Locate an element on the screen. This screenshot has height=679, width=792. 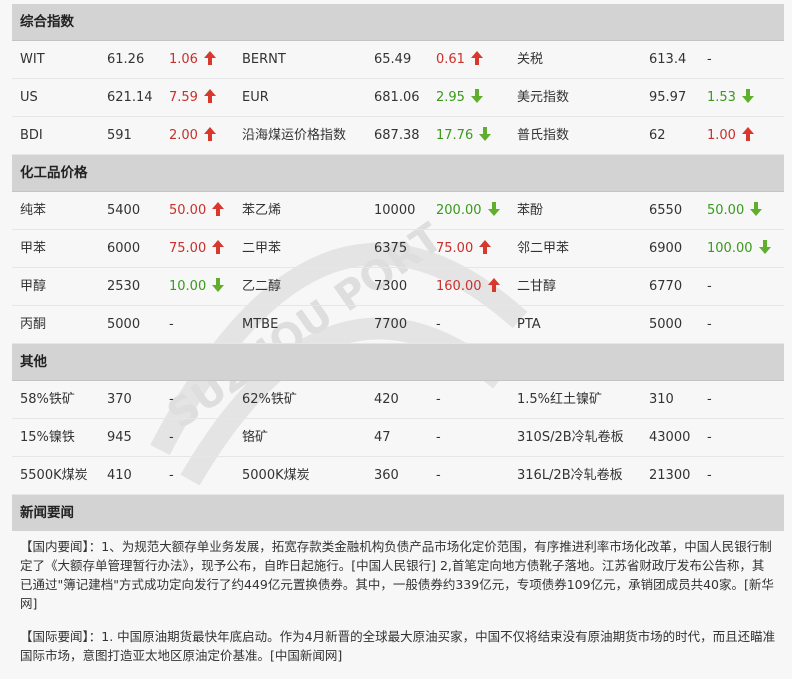
item-price: 5400 is located at coordinates (124, 210).